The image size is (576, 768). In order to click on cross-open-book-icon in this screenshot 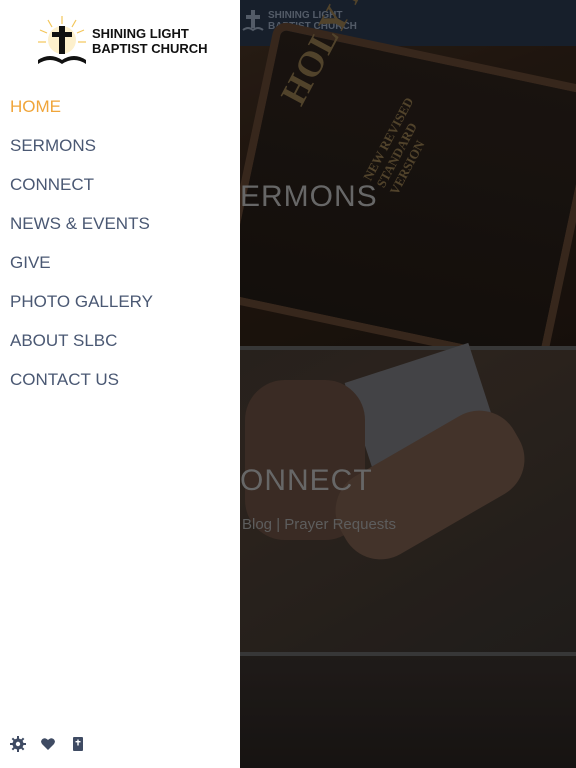, I will do `click(62, 41)`.